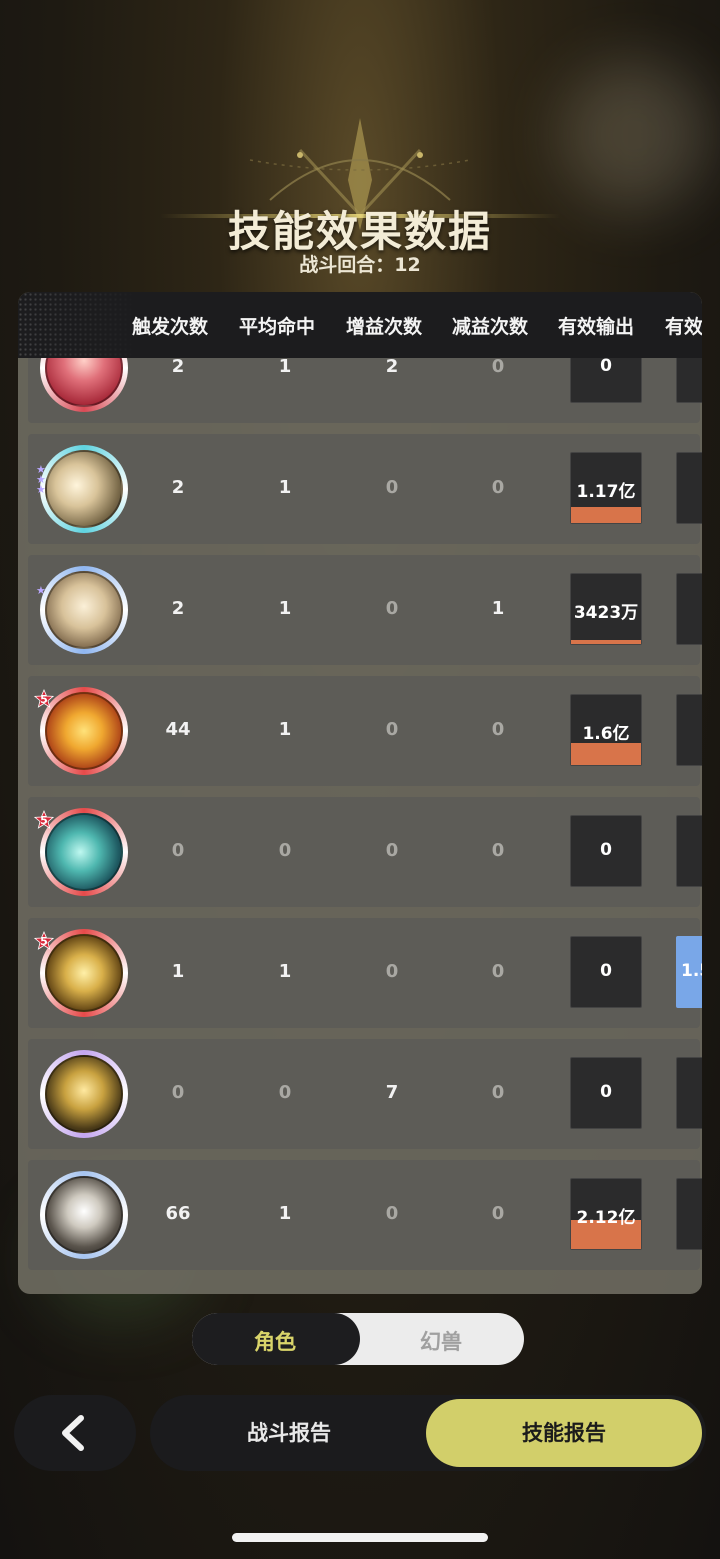 Image resolution: width=720 pixels, height=1559 pixels. Describe the element at coordinates (170, 327) in the screenshot. I see `col-trigger-count: 触发次数` at that location.